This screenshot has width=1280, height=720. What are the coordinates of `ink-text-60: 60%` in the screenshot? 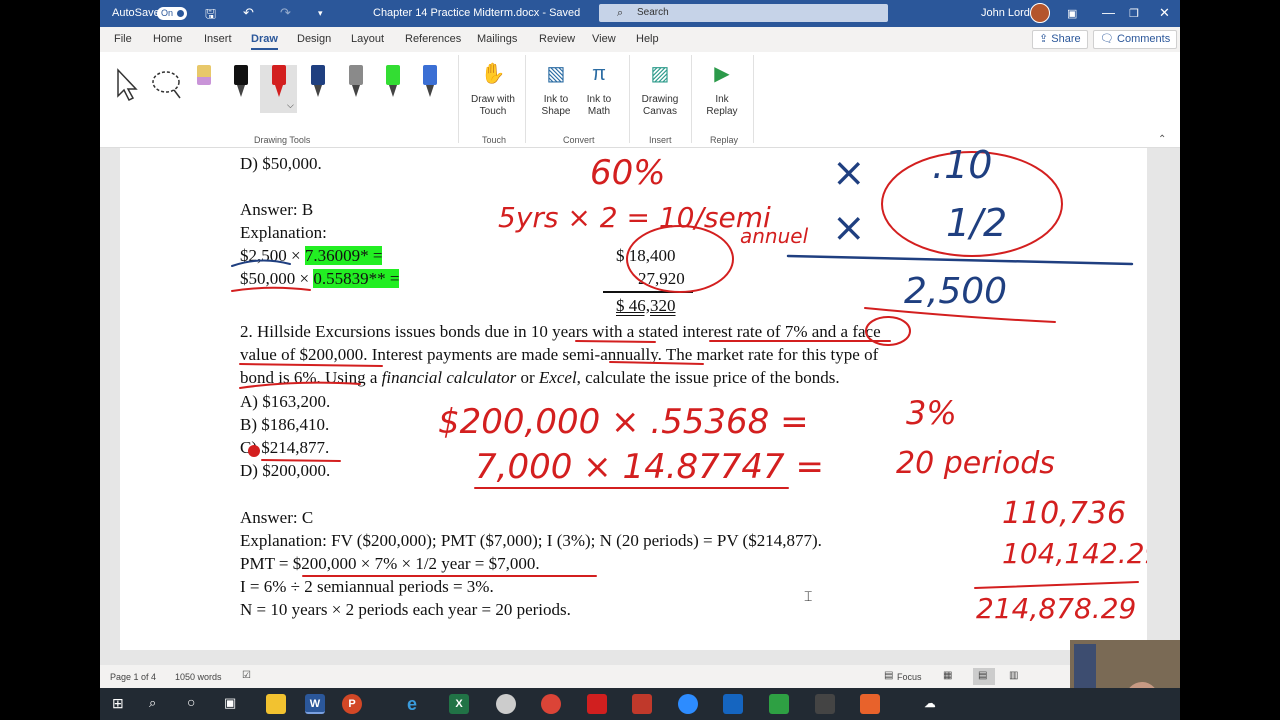 It's located at (628, 173).